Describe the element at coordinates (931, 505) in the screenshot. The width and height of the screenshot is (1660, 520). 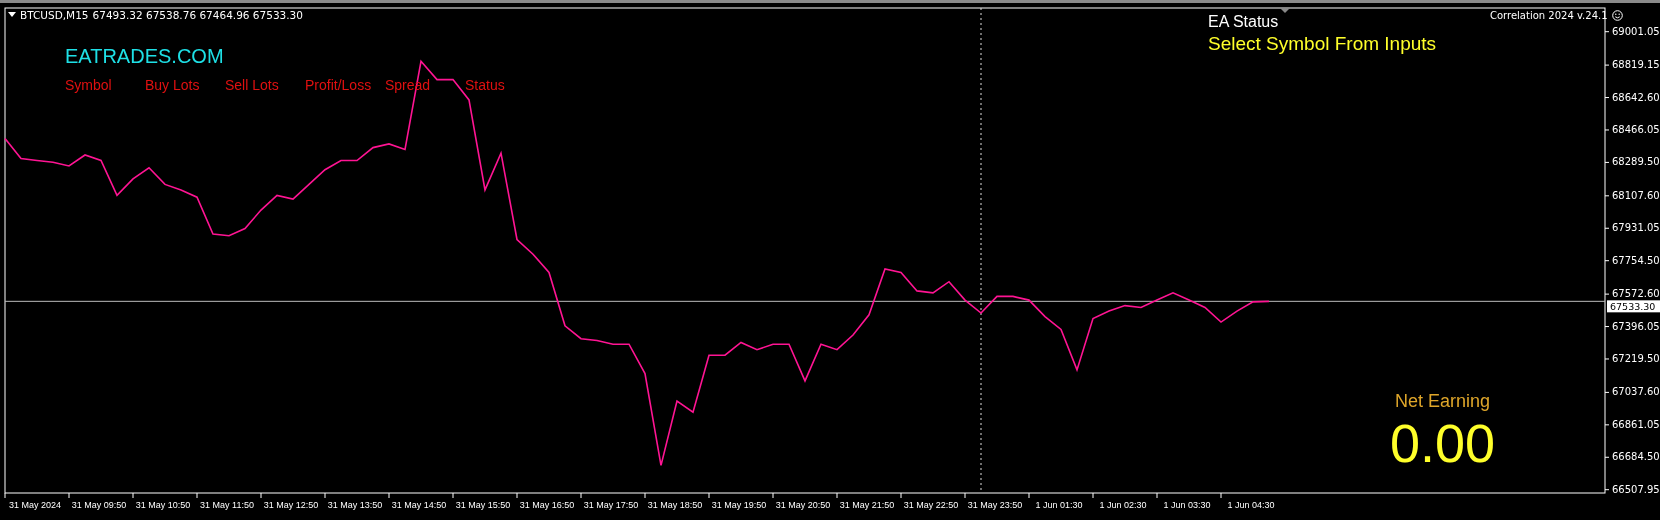
I see `time-label: 31 May 22:50` at that location.